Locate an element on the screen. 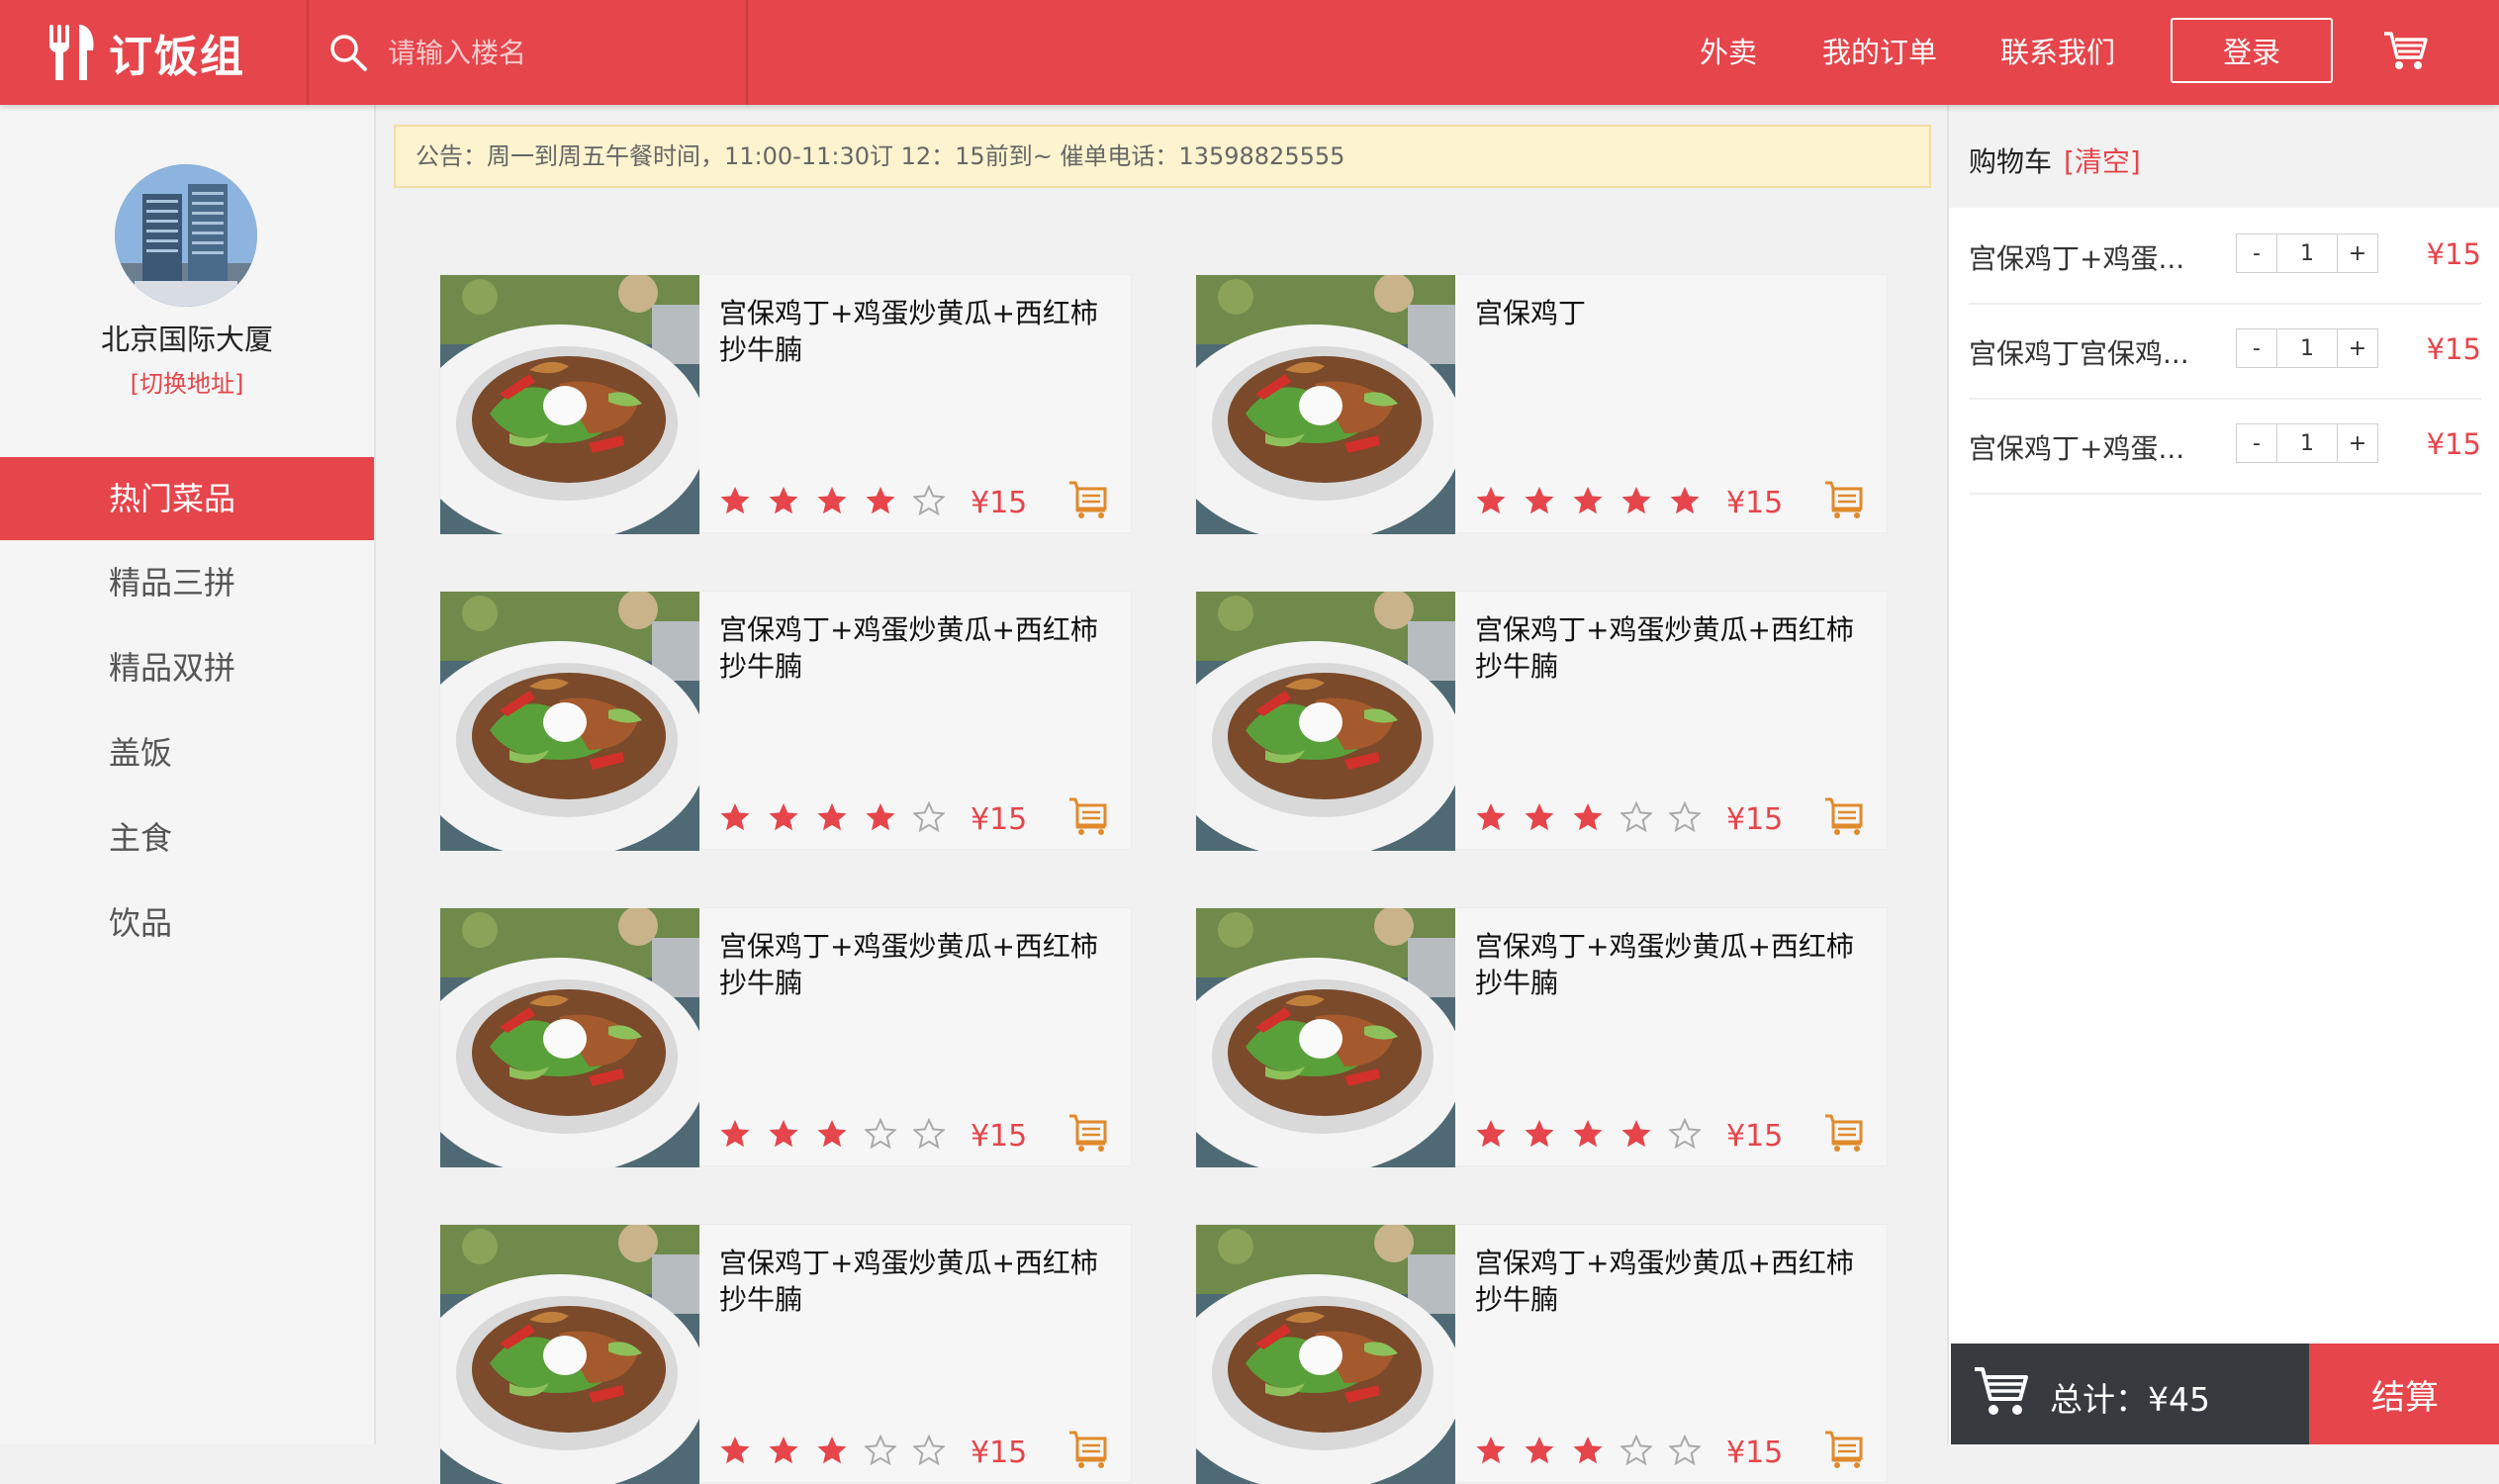  cart-total-bar: 总计：¥45 is located at coordinates (2130, 1394).